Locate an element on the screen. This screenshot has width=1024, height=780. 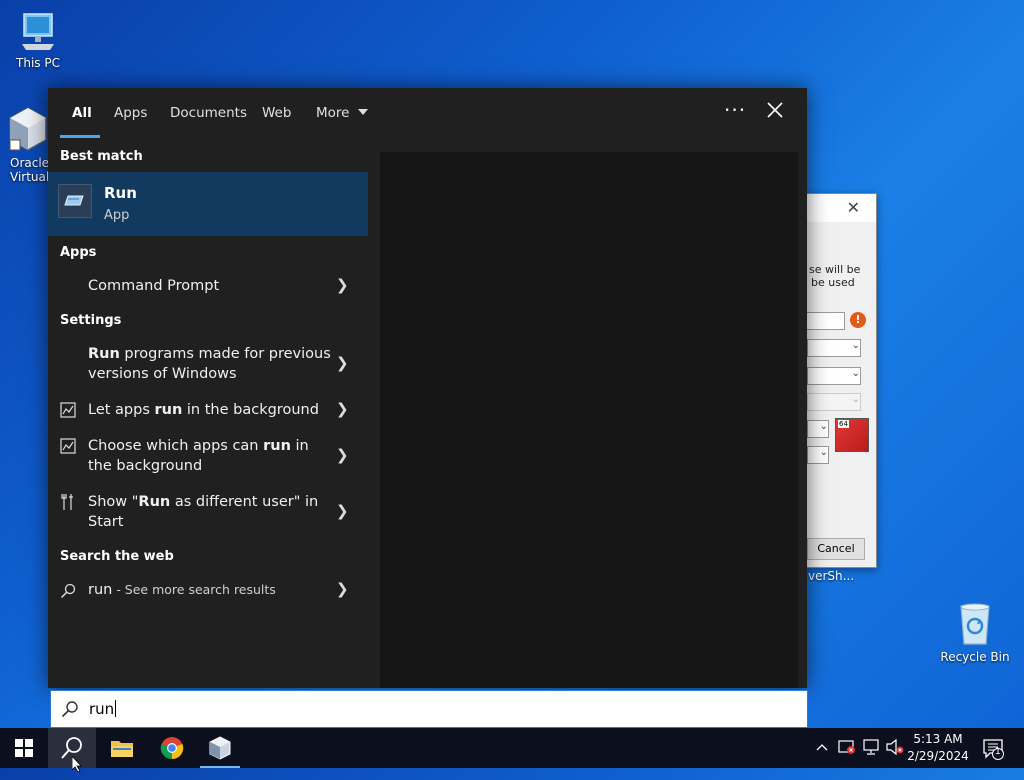
chrome-icon is located at coordinates (172, 748).